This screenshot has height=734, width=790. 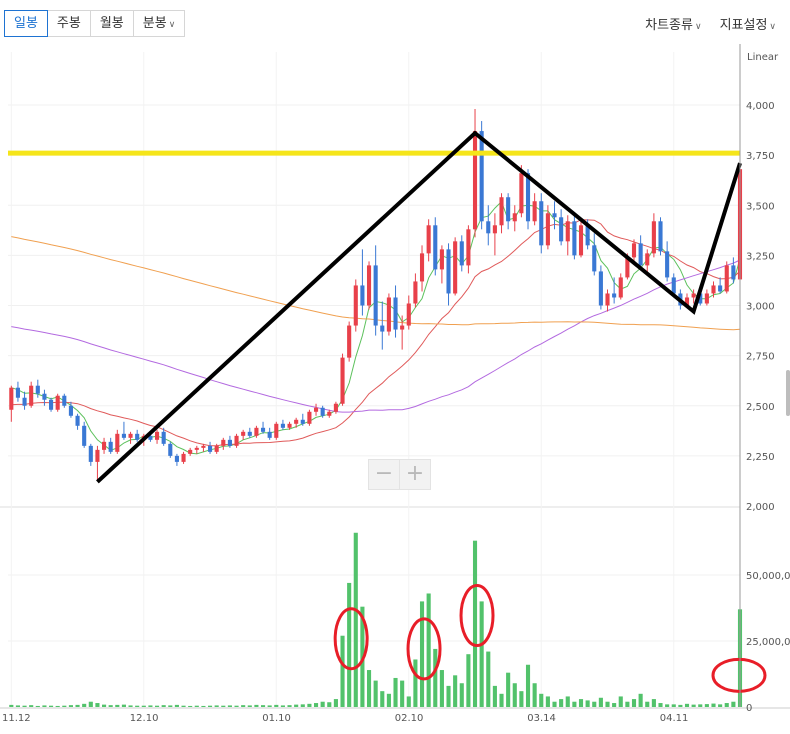 What do you see at coordinates (26, 23) in the screenshot?
I see `period-daily-button: 일봉` at bounding box center [26, 23].